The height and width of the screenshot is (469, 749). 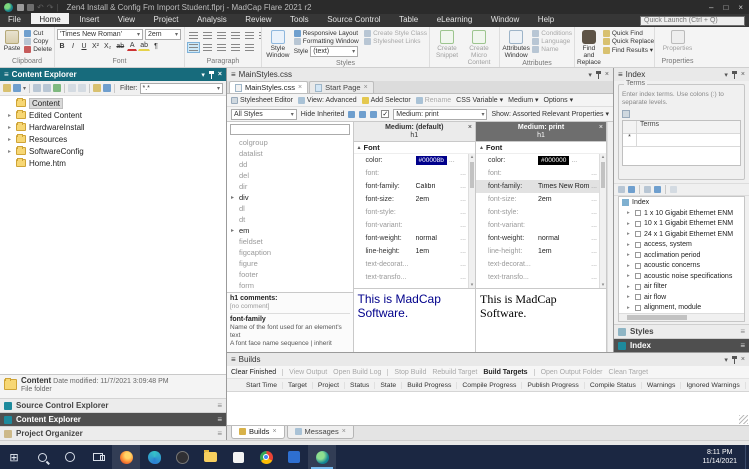 What do you see at coordinates (363, 114) in the screenshot?
I see `side-by-side-medium-view-icon` at bounding box center [363, 114].